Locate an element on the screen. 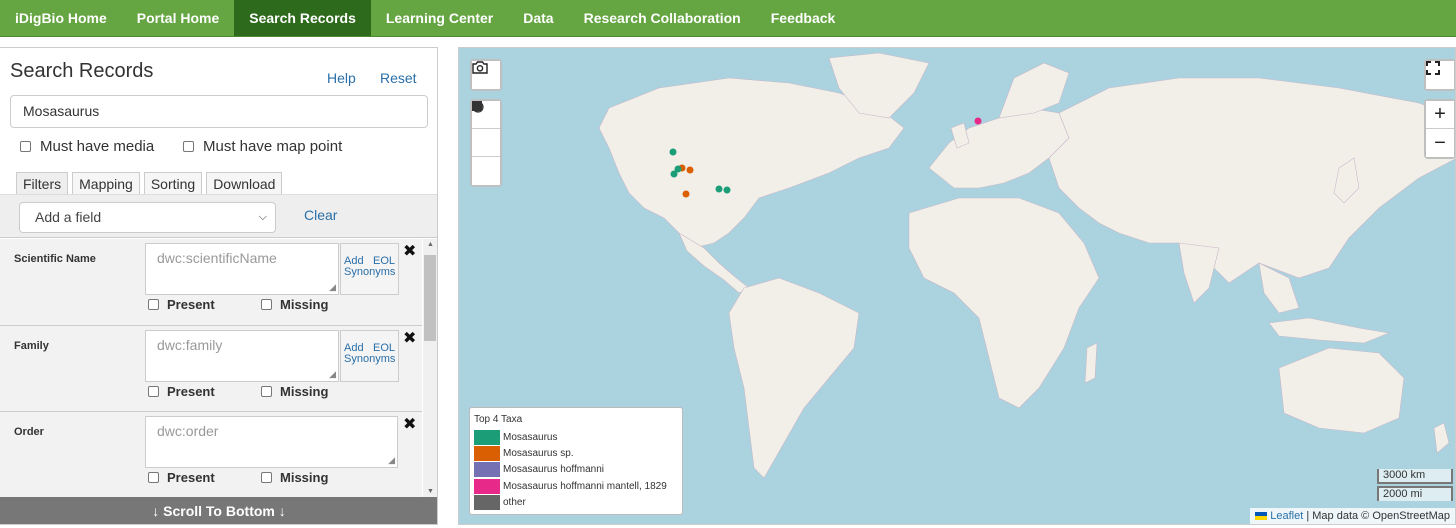 The height and width of the screenshot is (528, 1456). search-input: Mosasaurus is located at coordinates (219, 111).